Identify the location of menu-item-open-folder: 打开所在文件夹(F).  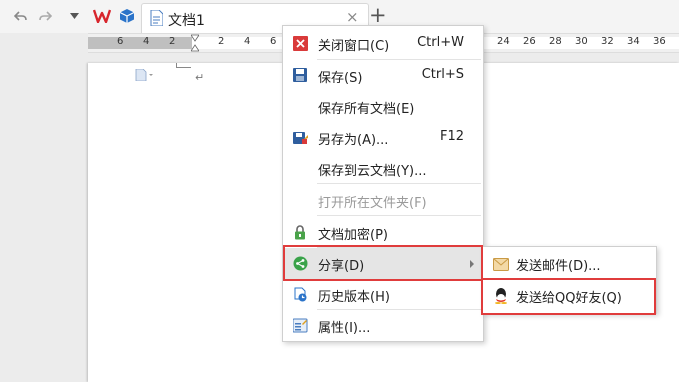
(383, 200).